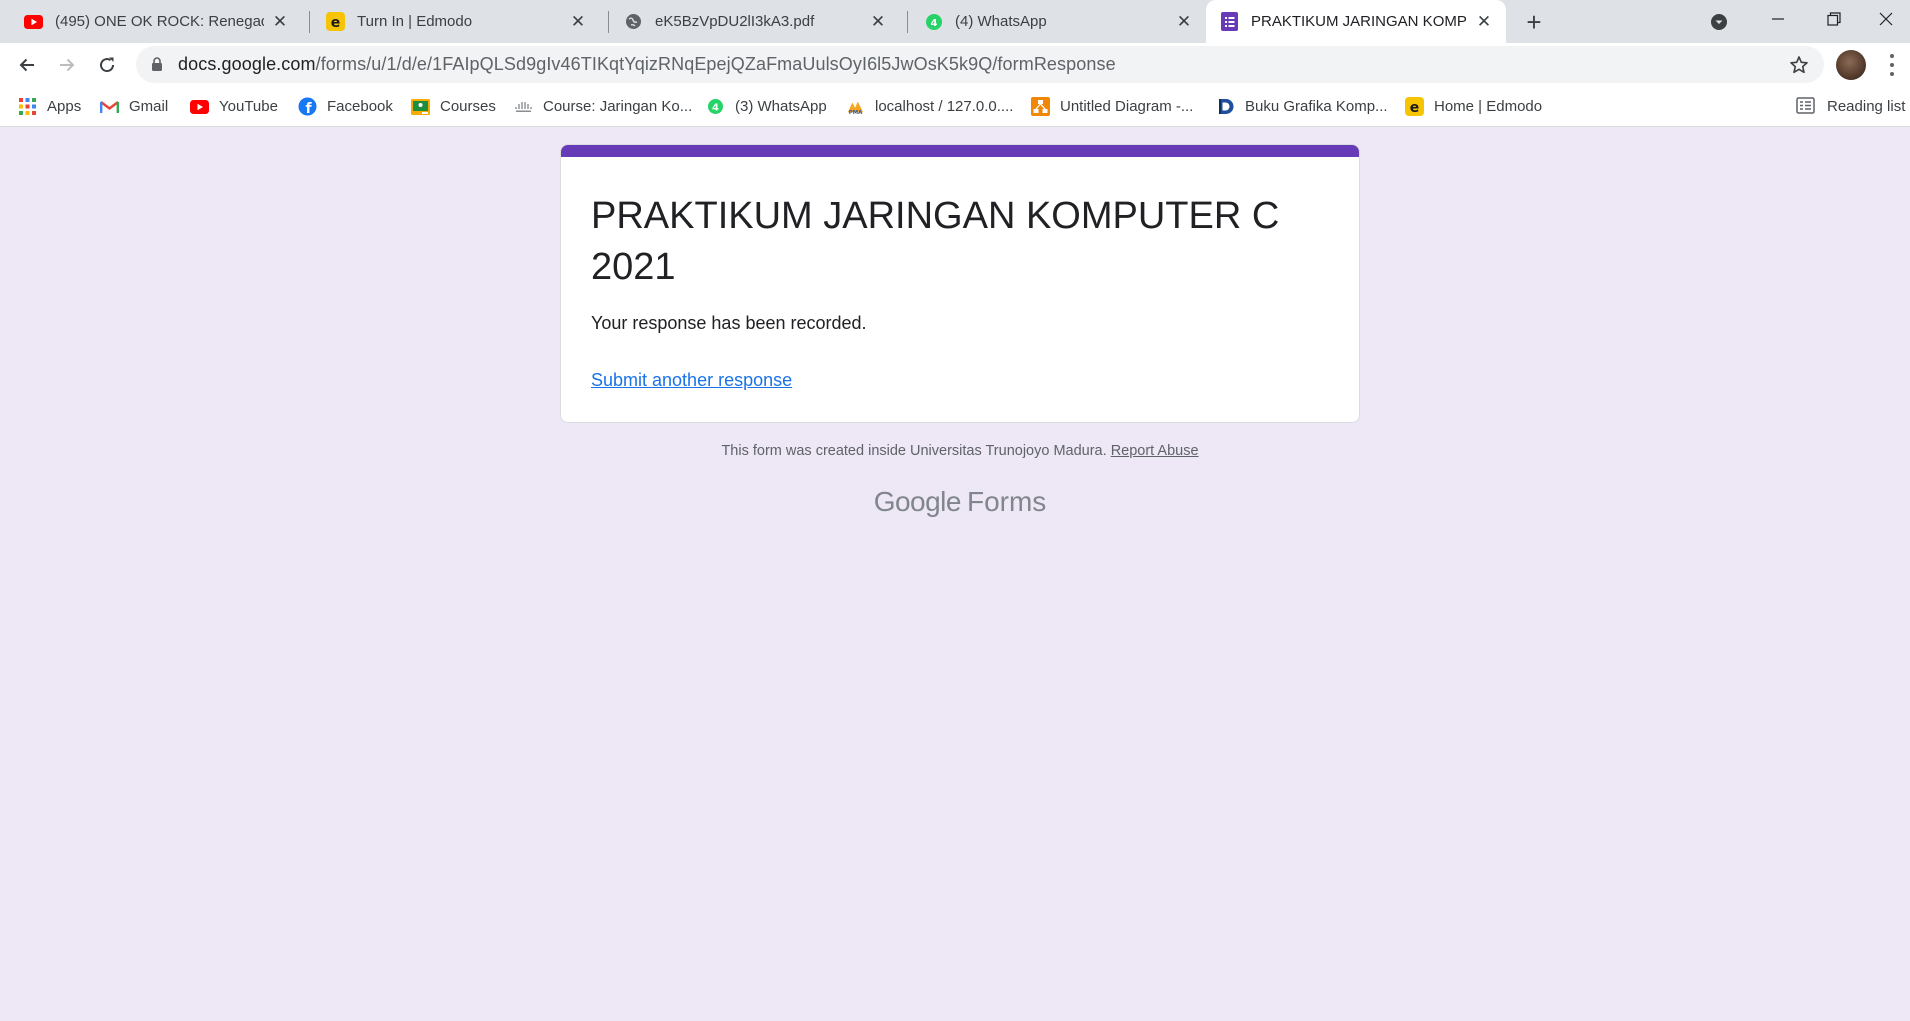 The height and width of the screenshot is (1021, 1910). Describe the element at coordinates (523, 106) in the screenshot. I see `cisco-icon` at that location.